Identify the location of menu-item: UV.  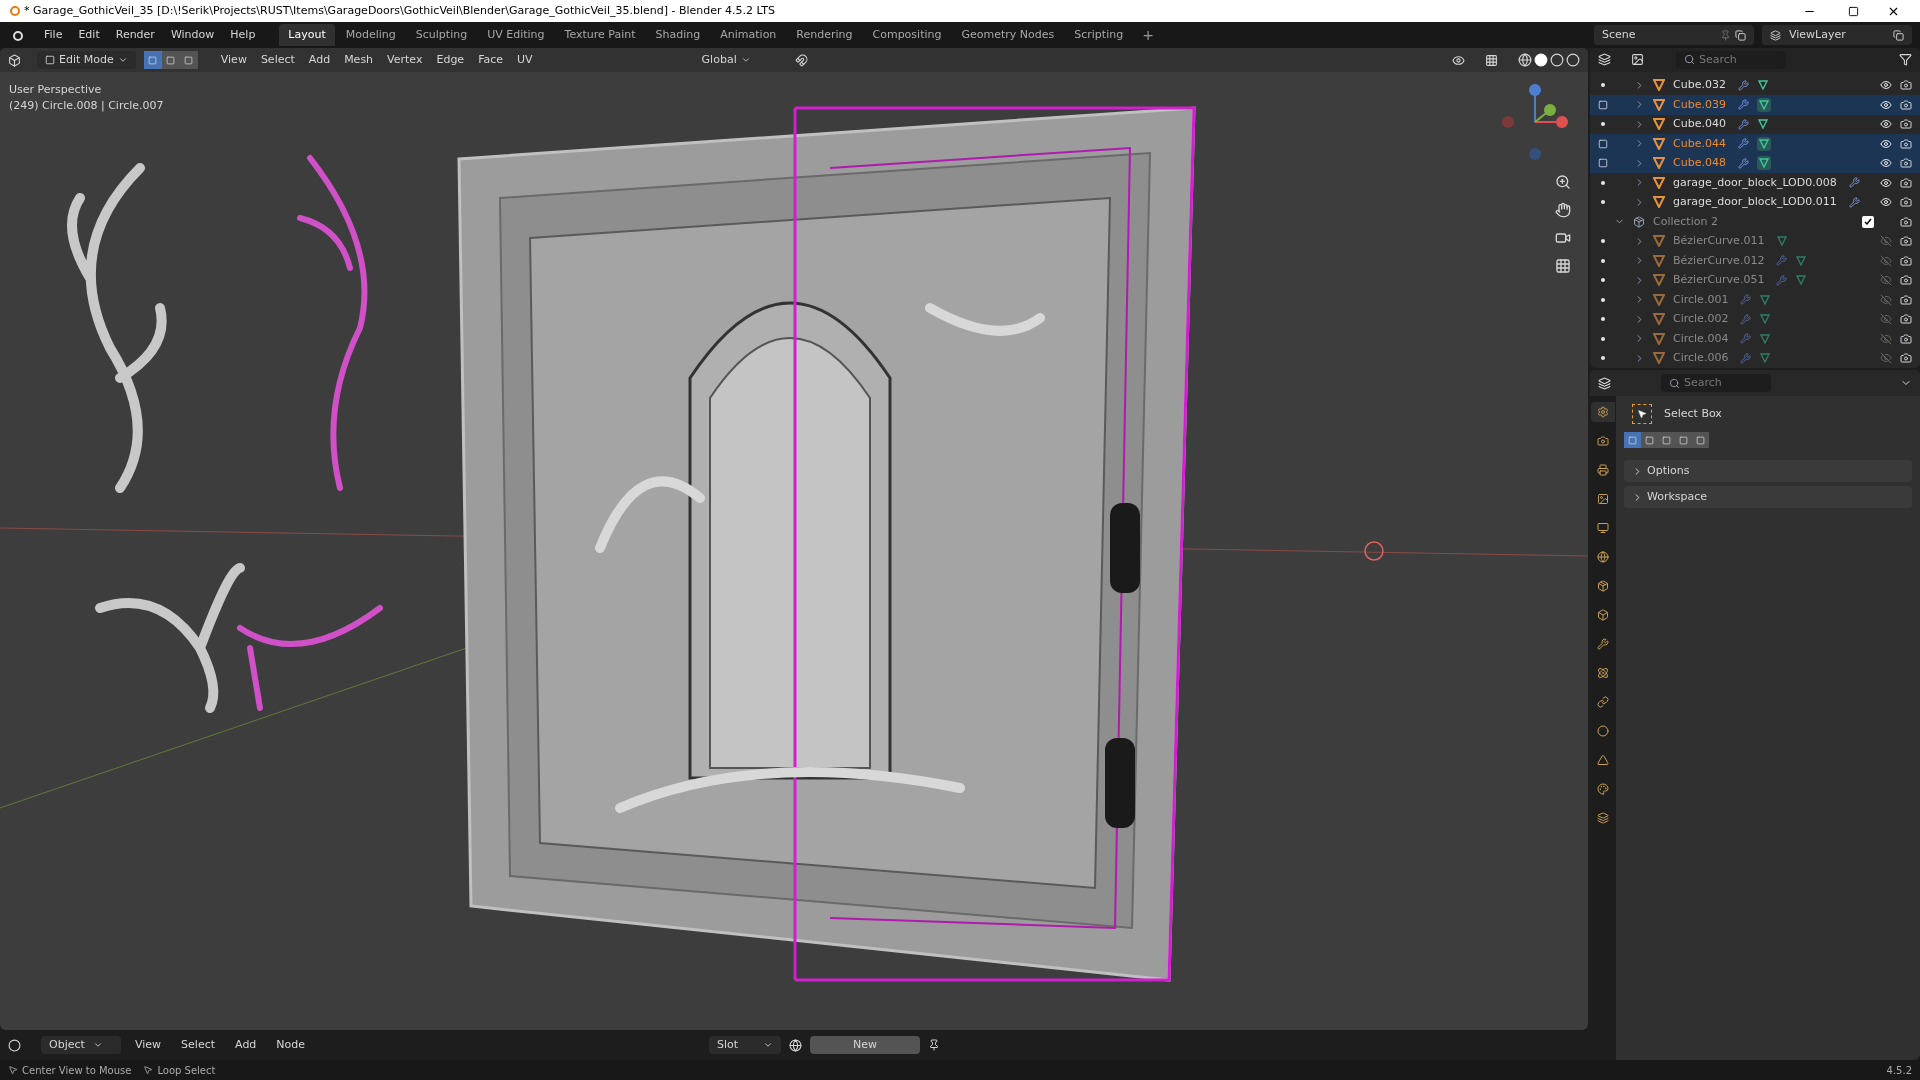
(525, 60).